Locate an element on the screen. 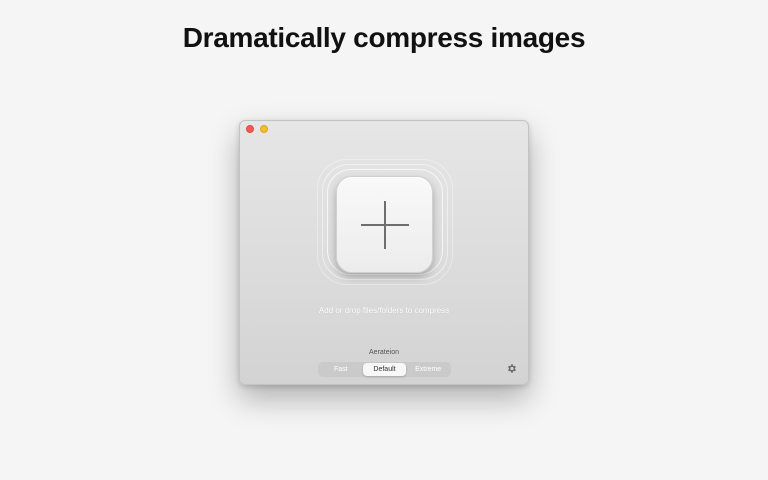  mode-option-default: Default is located at coordinates (384, 369).